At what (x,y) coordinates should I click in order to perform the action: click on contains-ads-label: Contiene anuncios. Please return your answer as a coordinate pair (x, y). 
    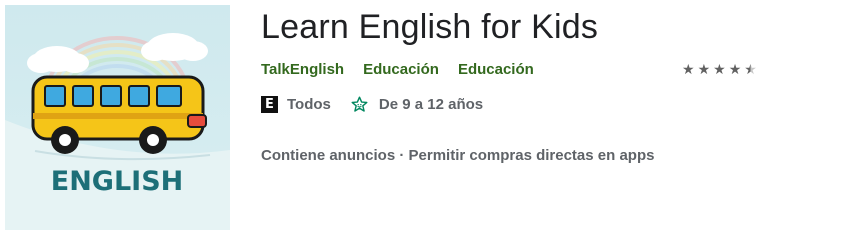
    Looking at the image, I should click on (328, 155).